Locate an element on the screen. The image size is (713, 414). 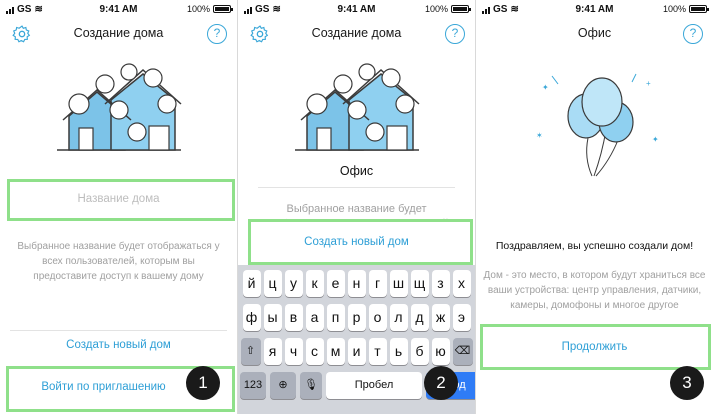
keyboard-key: т is located at coordinates (377, 351).